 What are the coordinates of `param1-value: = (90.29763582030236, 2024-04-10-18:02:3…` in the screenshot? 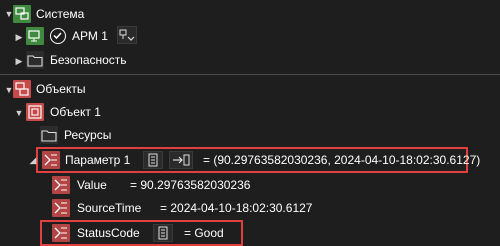 It's located at (342, 160).